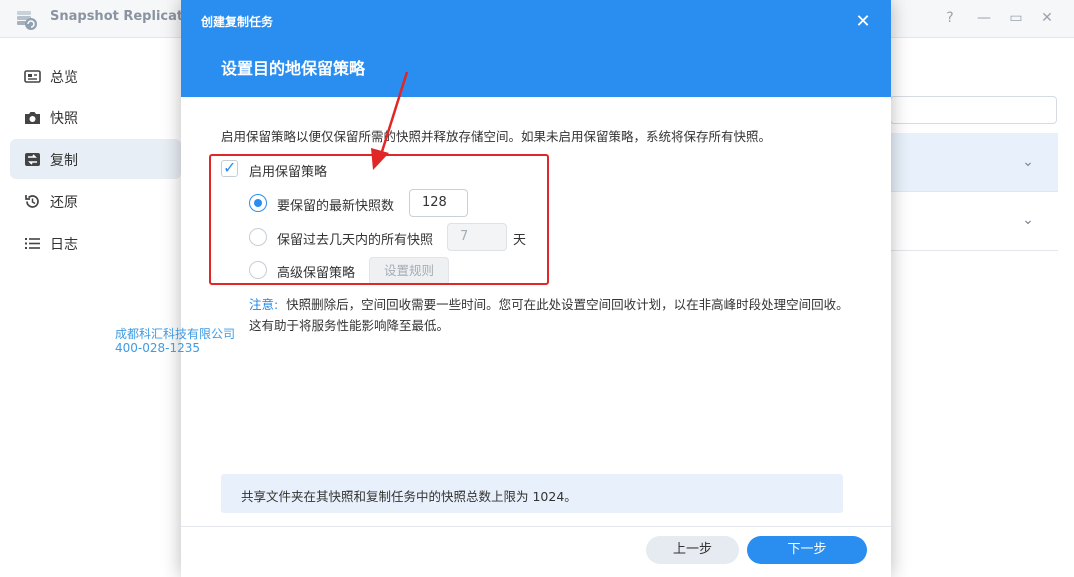  Describe the element at coordinates (409, 496) in the screenshot. I see `snapshot-limit-text: 共享文件夹在其快照和复制任务中的快照总数上限为 1024。` at that location.